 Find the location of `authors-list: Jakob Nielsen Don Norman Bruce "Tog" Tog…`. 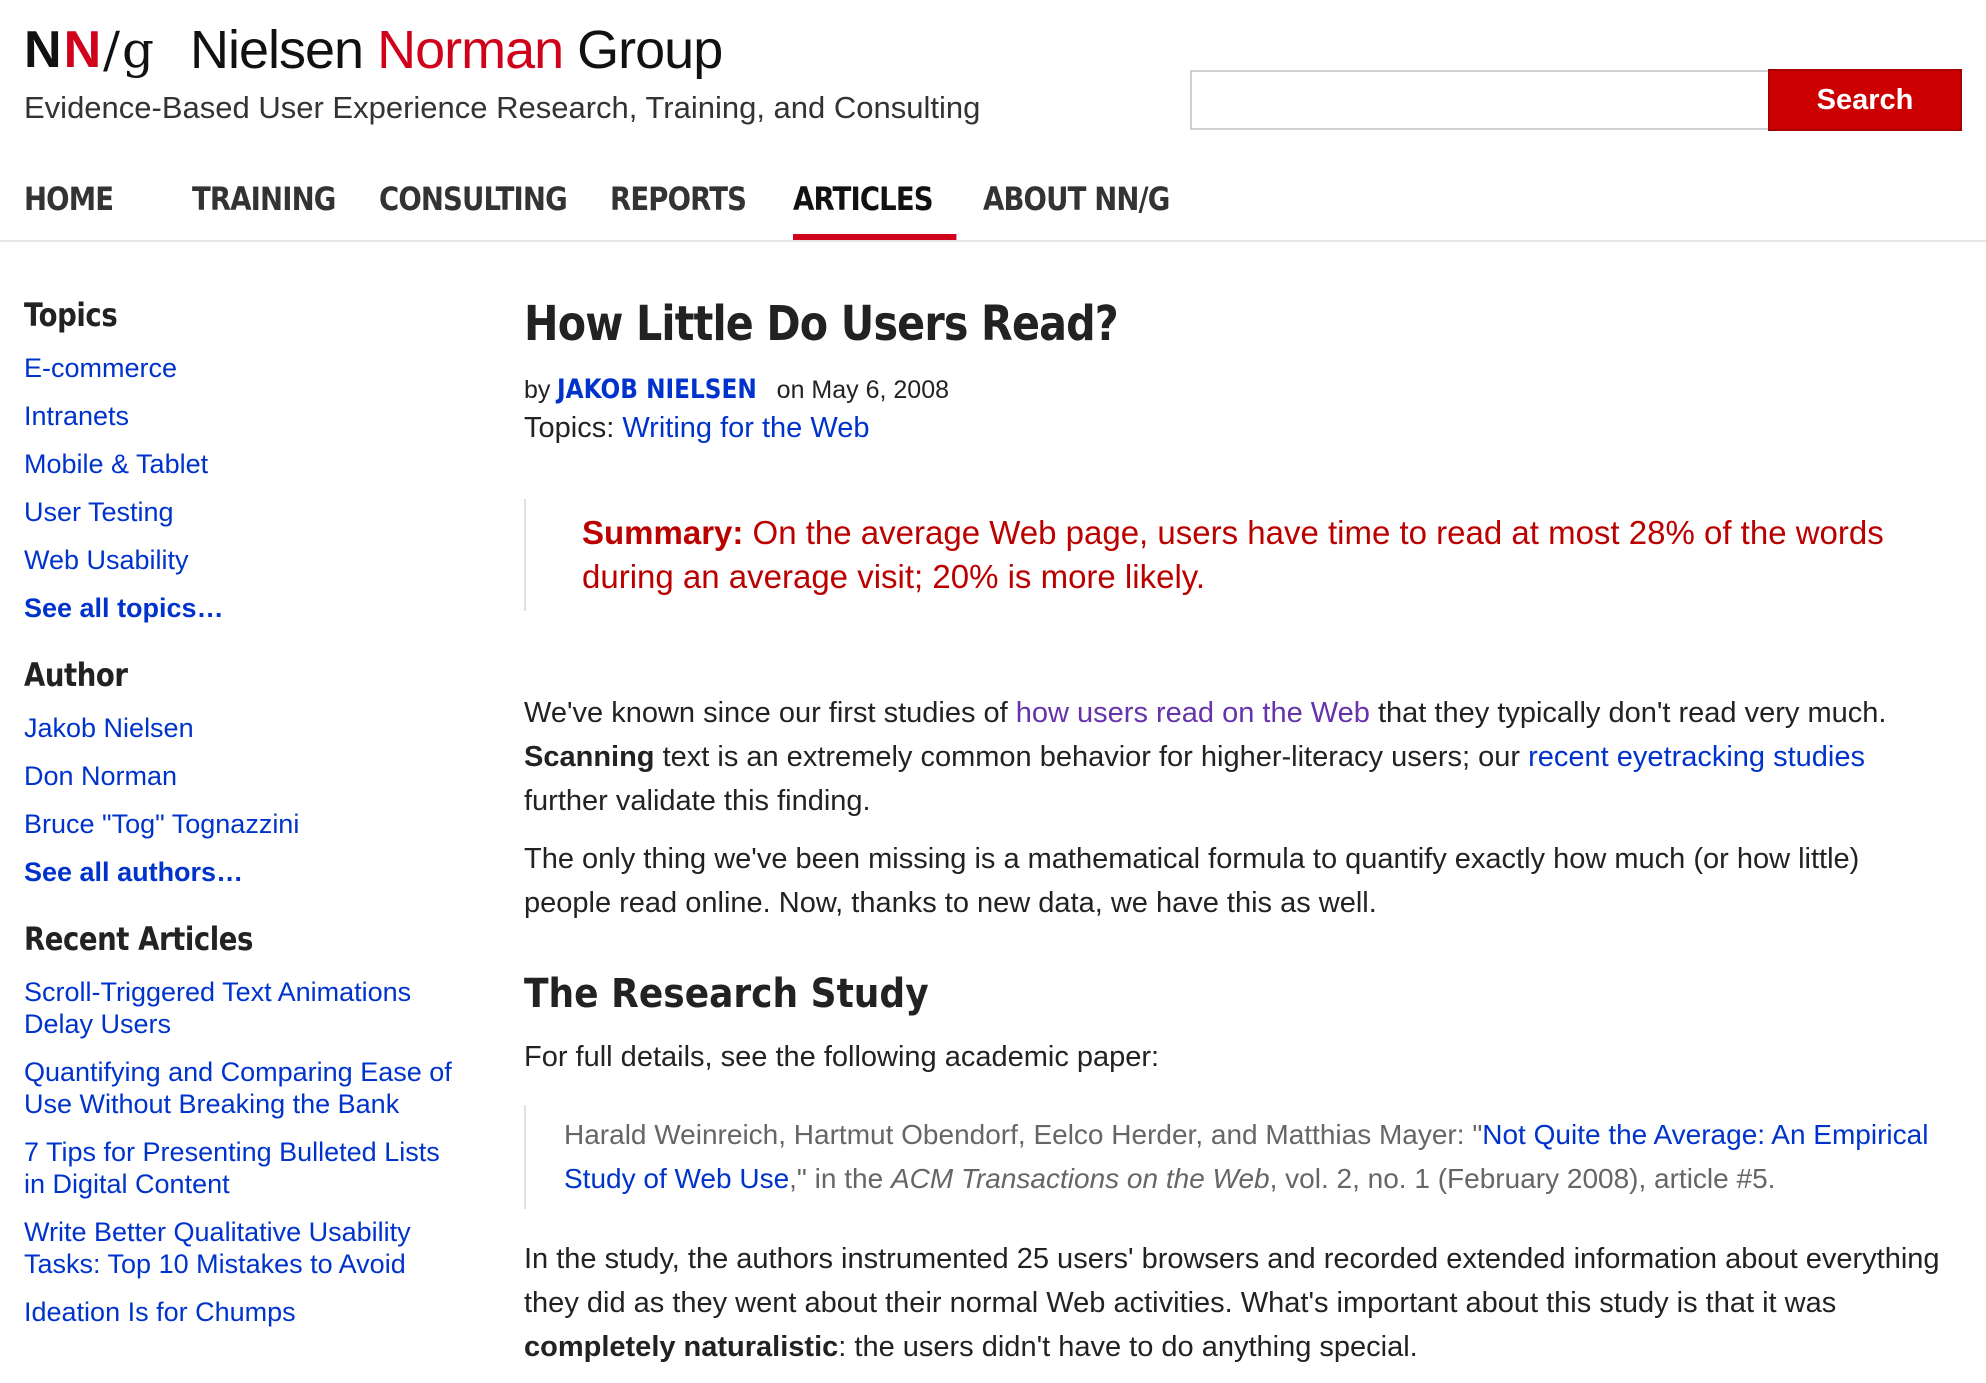

authors-list: Jakob Nielsen Don Norman Bruce "Tog" Tog… is located at coordinates (244, 776).